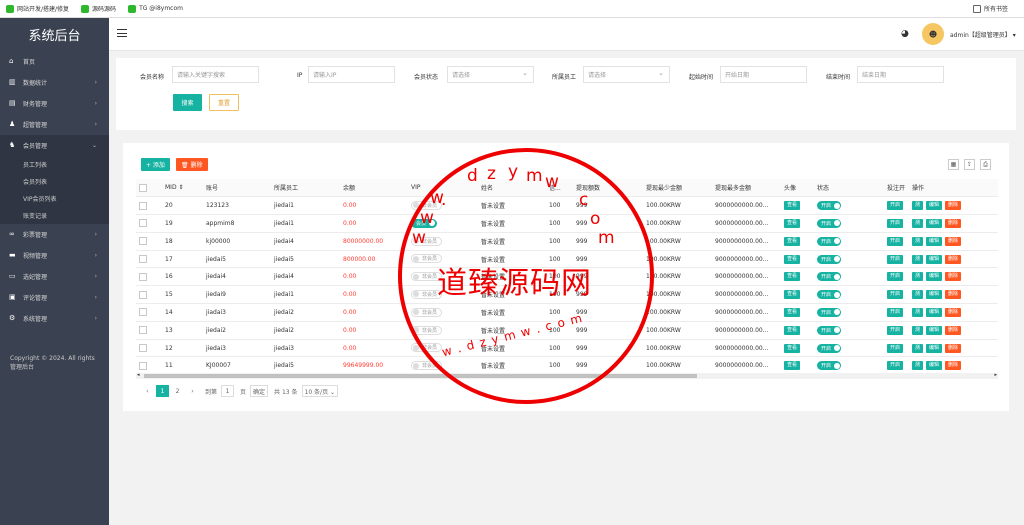 The width and height of the screenshot is (1024, 525). I want to click on member-name-input: 请输入关键字搜索, so click(215, 74).